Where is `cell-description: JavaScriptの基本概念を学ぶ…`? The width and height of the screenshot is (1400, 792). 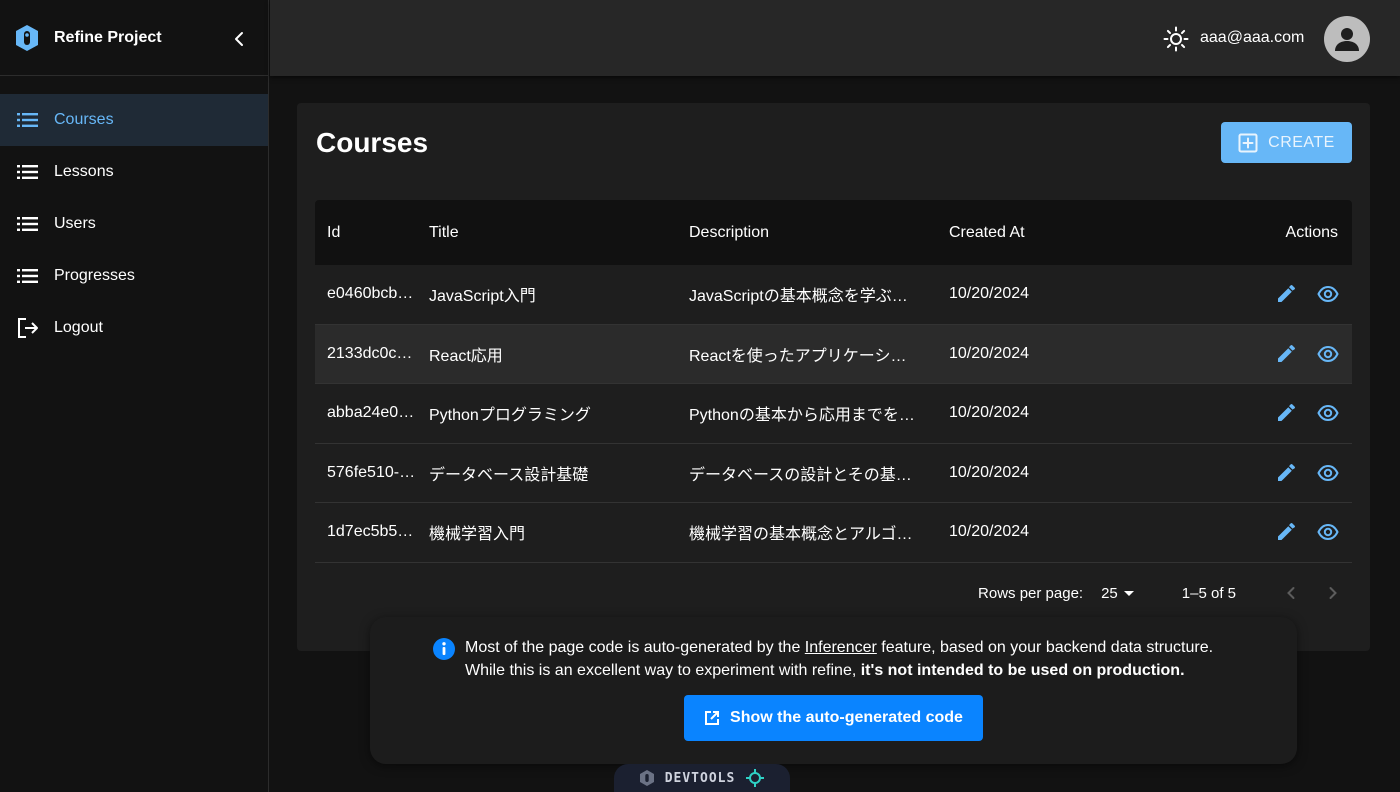
cell-description: JavaScriptの基本概念を学ぶ… is located at coordinates (798, 297).